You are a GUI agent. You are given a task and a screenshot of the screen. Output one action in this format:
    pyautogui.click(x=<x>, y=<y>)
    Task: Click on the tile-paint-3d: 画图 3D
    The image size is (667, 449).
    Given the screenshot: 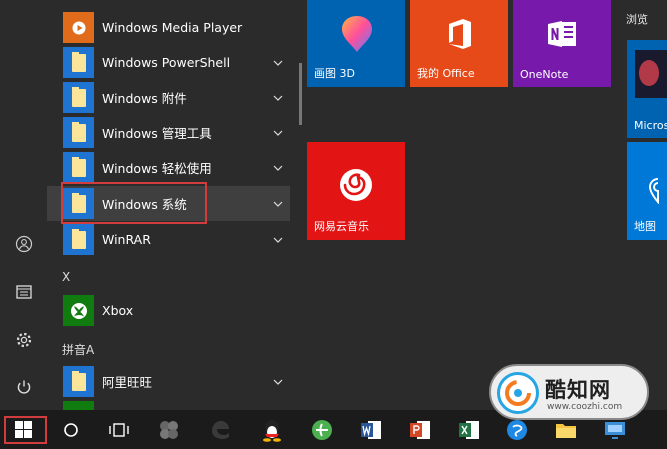 What is the action you would take?
    pyautogui.click(x=356, y=43)
    